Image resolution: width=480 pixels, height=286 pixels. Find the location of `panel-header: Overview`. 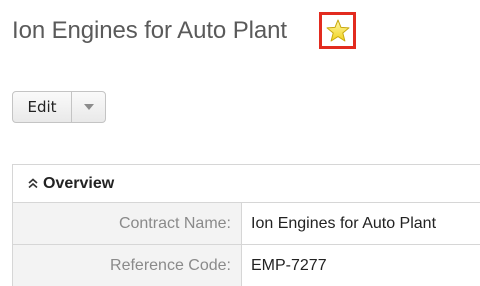

panel-header: Overview is located at coordinates (246, 184).